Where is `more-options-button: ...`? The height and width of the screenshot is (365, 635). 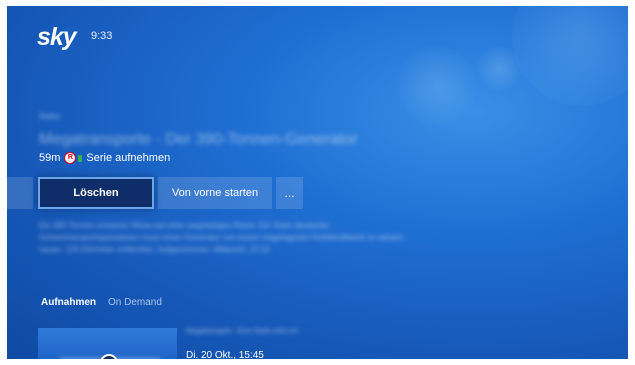
more-options-button: ... is located at coordinates (289, 193).